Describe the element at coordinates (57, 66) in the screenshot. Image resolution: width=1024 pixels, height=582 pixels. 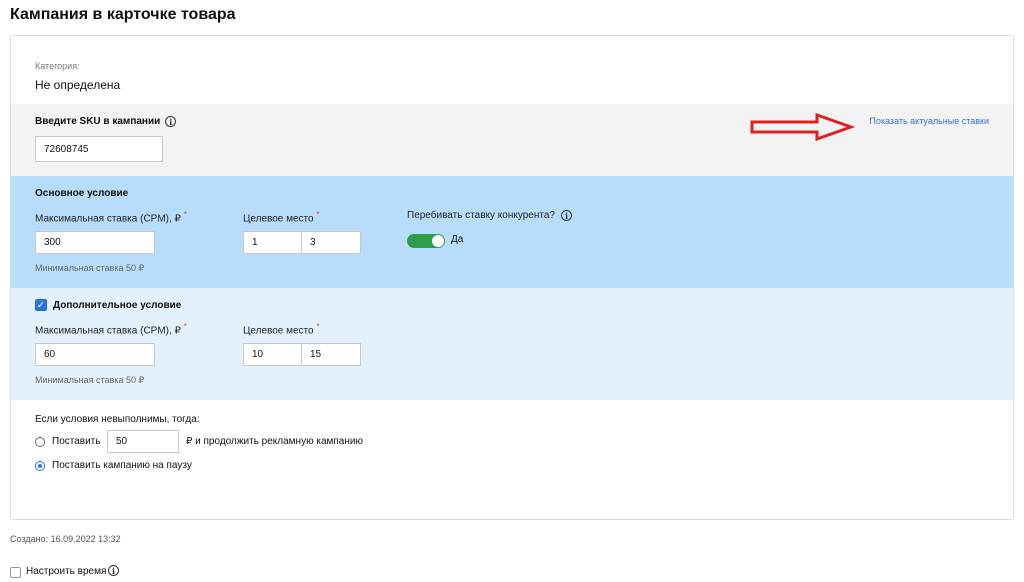
I see `category-label: Категория:` at that location.